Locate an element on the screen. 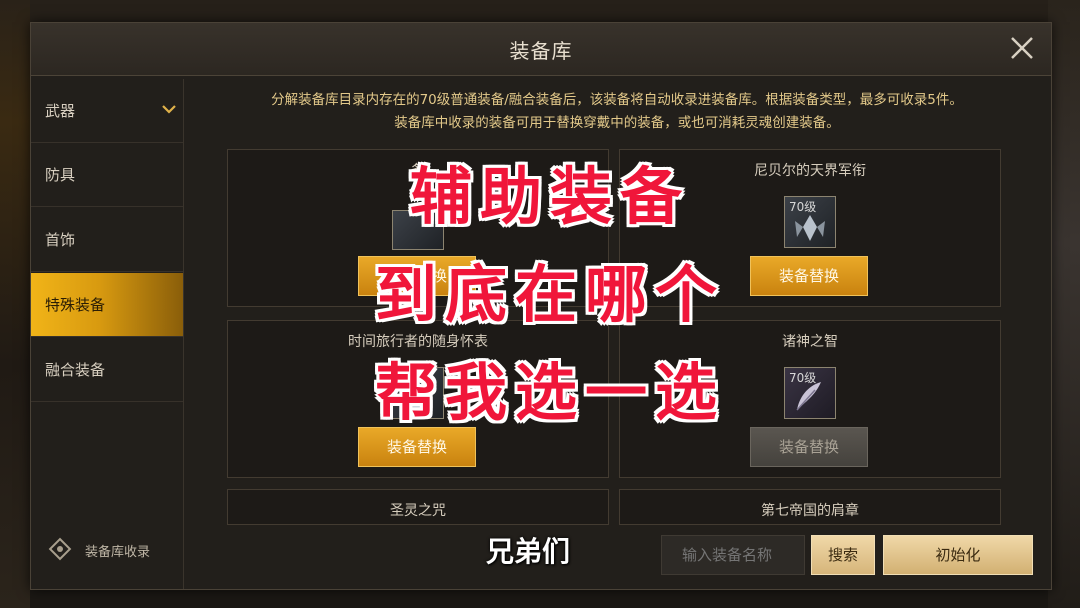 Image resolution: width=1080 pixels, height=608 pixels. collection-emblem-icon is located at coordinates (60, 549).